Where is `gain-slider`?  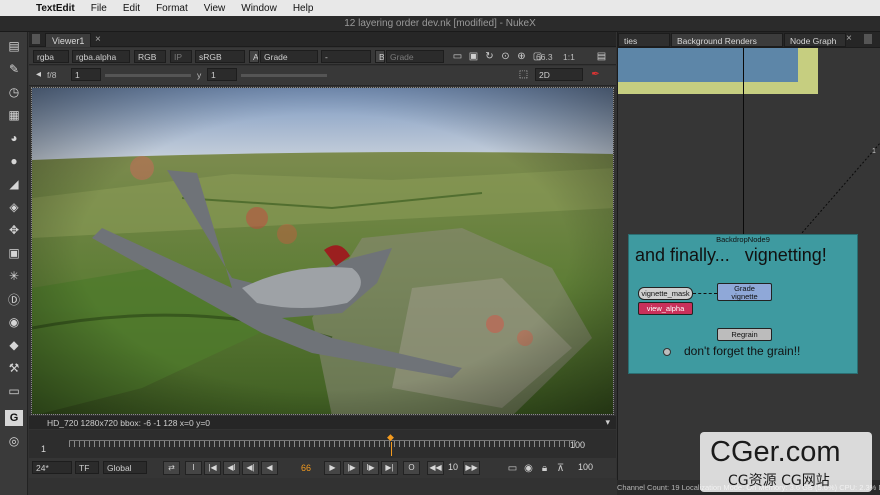 gain-slider is located at coordinates (148, 75).